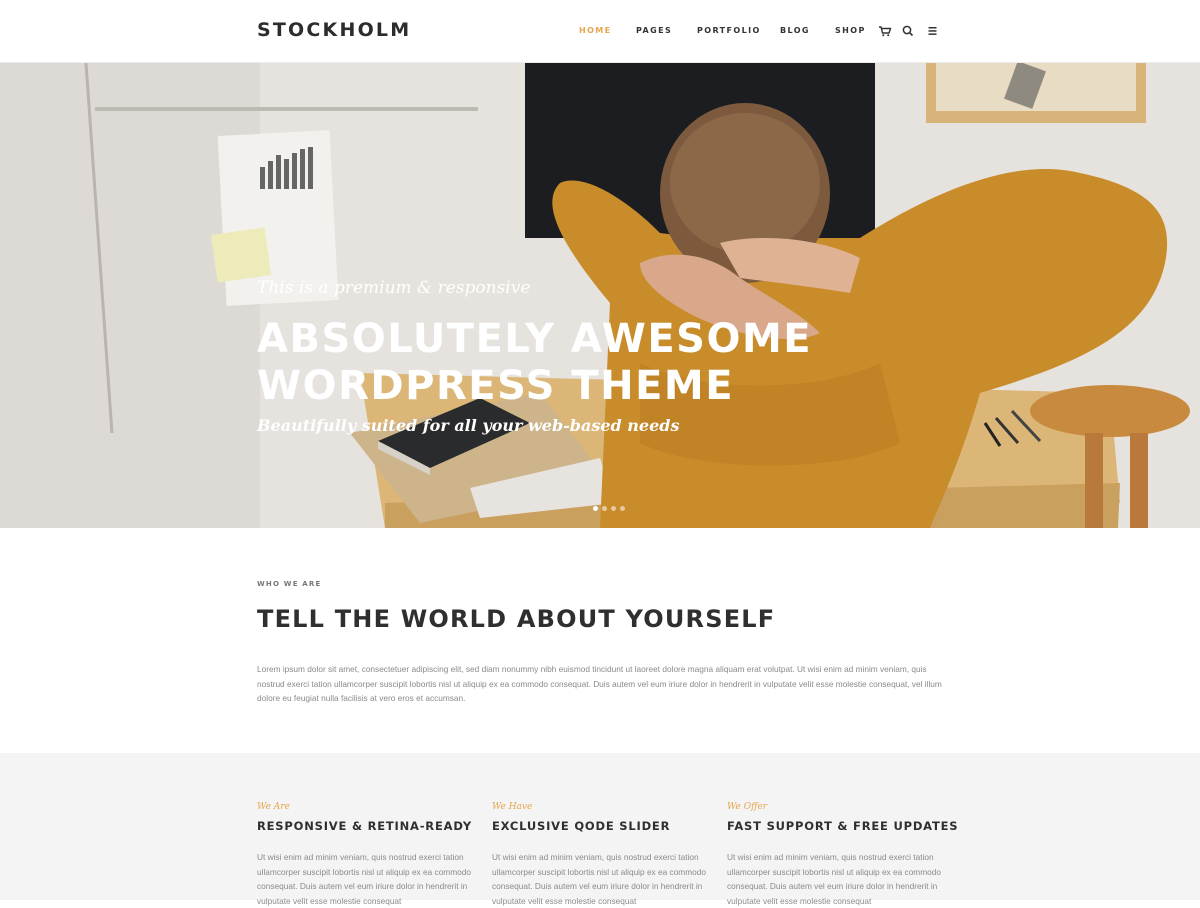 The width and height of the screenshot is (1200, 908). I want to click on search-icon, so click(908, 31).